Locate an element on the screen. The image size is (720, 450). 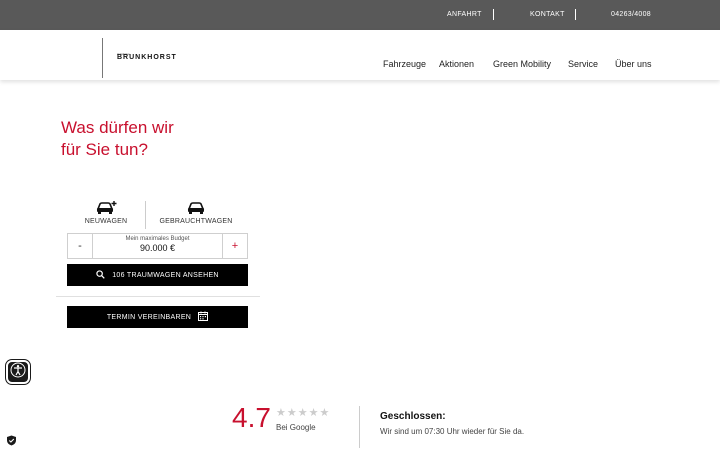
topbar-link-kontakt: KONTAKT is located at coordinates (547, 14).